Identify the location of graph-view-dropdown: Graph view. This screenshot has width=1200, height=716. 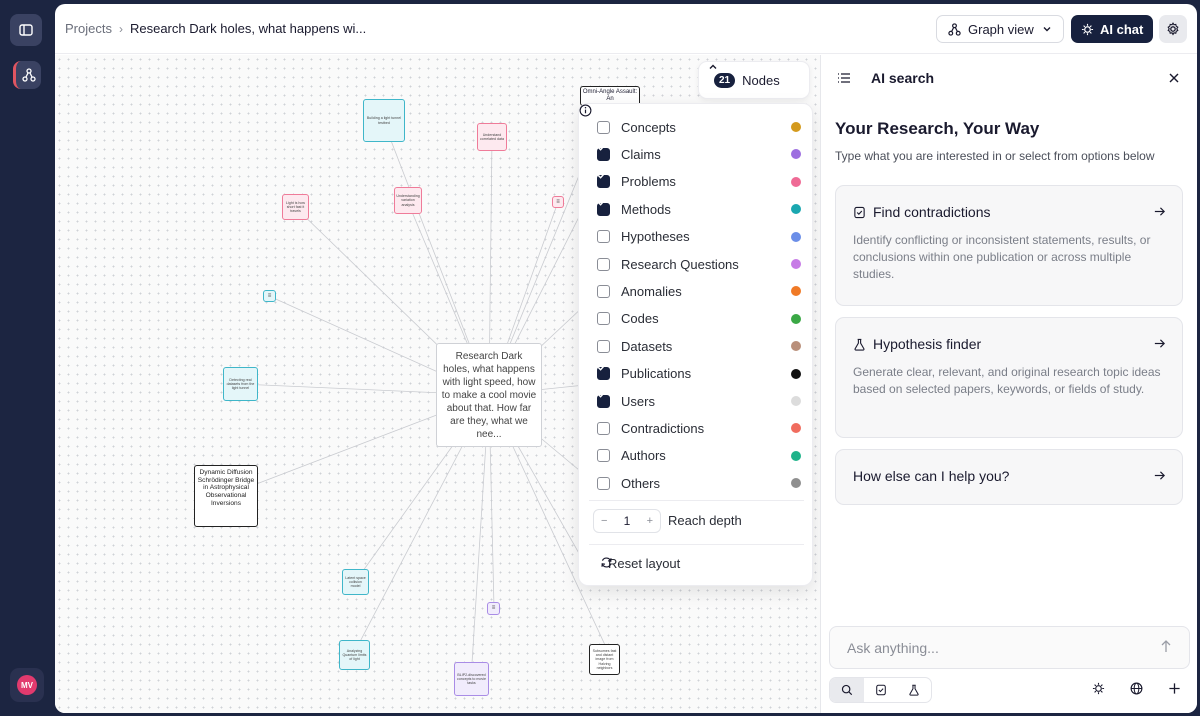
(1000, 29).